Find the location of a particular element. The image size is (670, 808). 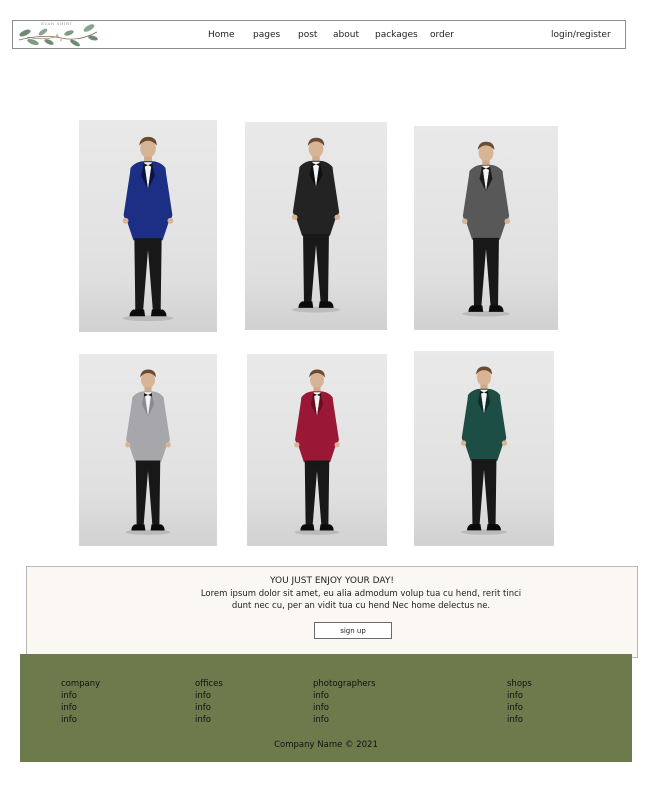

nav-pages: pages is located at coordinates (266, 35).